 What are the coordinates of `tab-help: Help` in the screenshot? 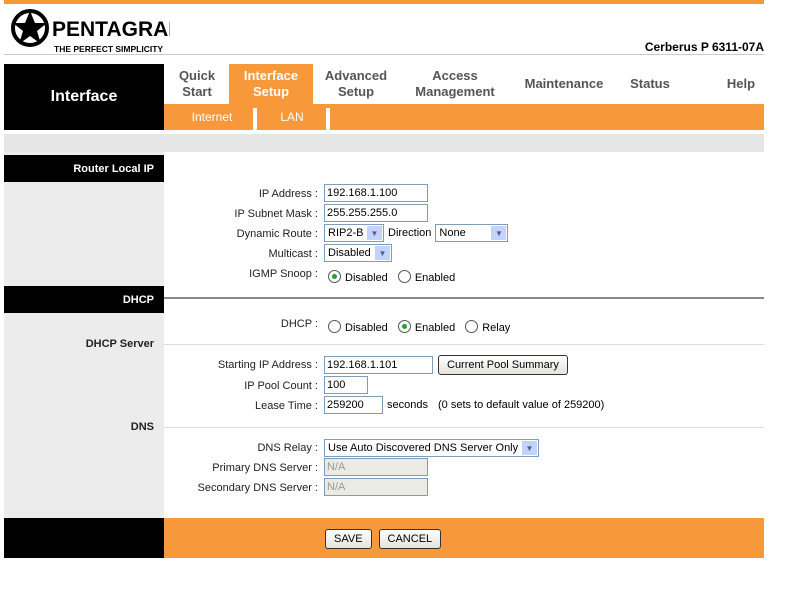 It's located at (741, 84).